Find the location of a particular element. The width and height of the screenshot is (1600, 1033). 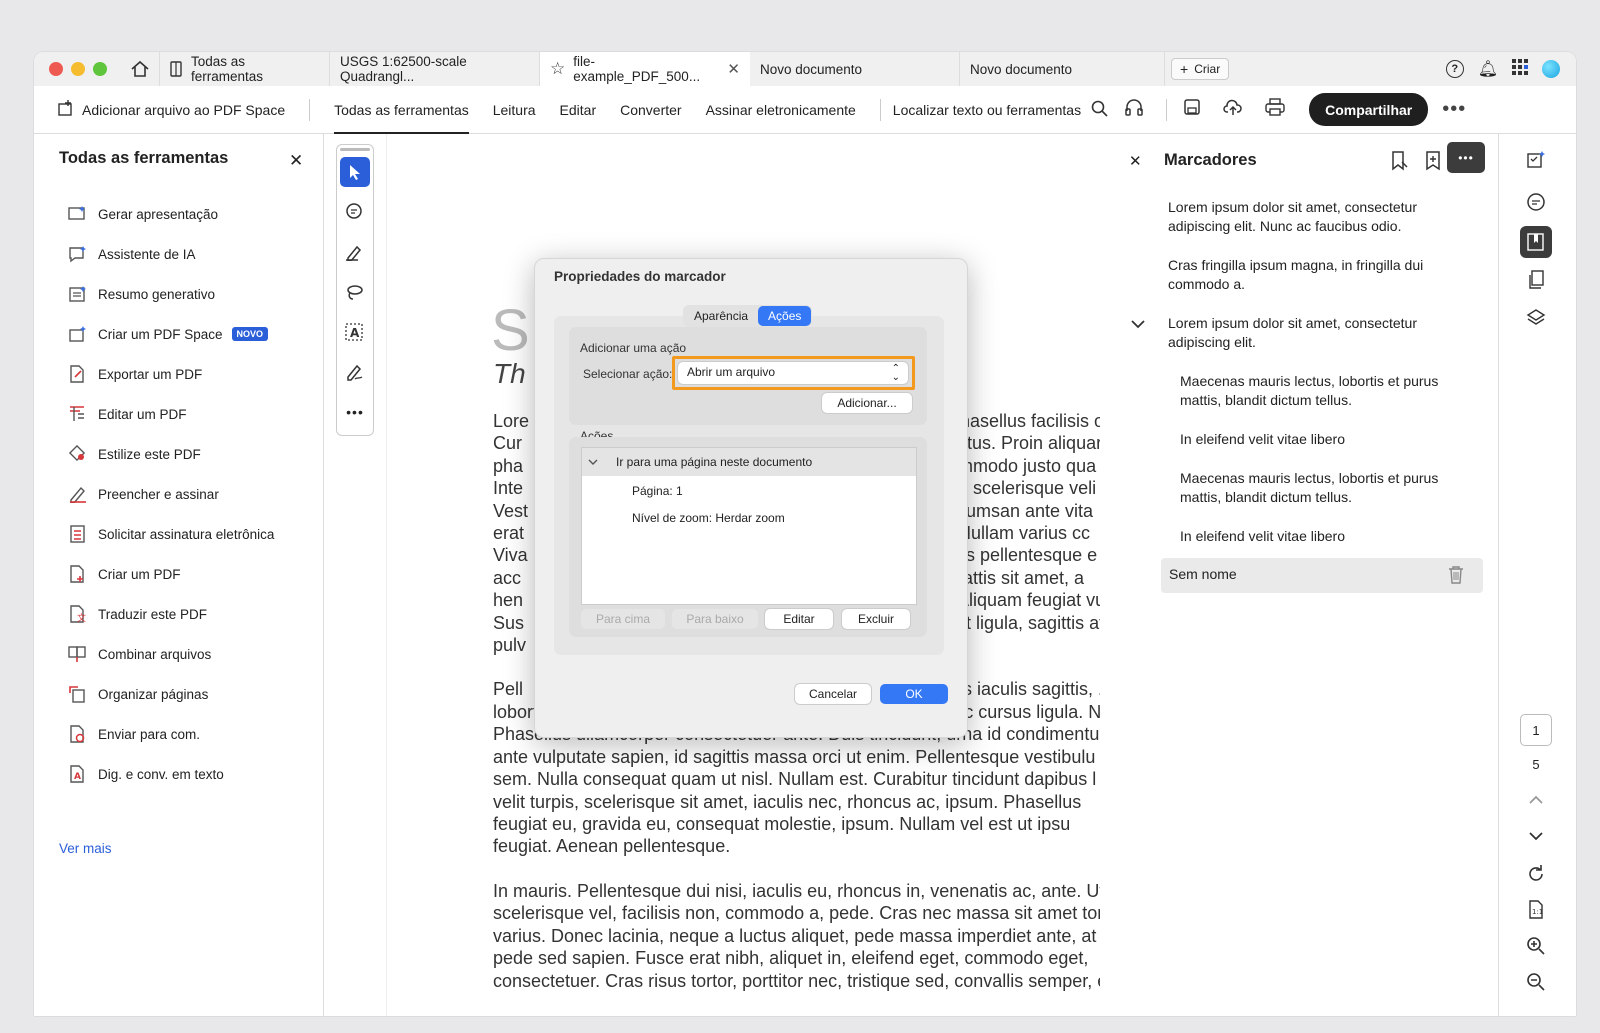

tab-file-example: ☆ file-example_PDF_500... ✕ is located at coordinates (645, 69).